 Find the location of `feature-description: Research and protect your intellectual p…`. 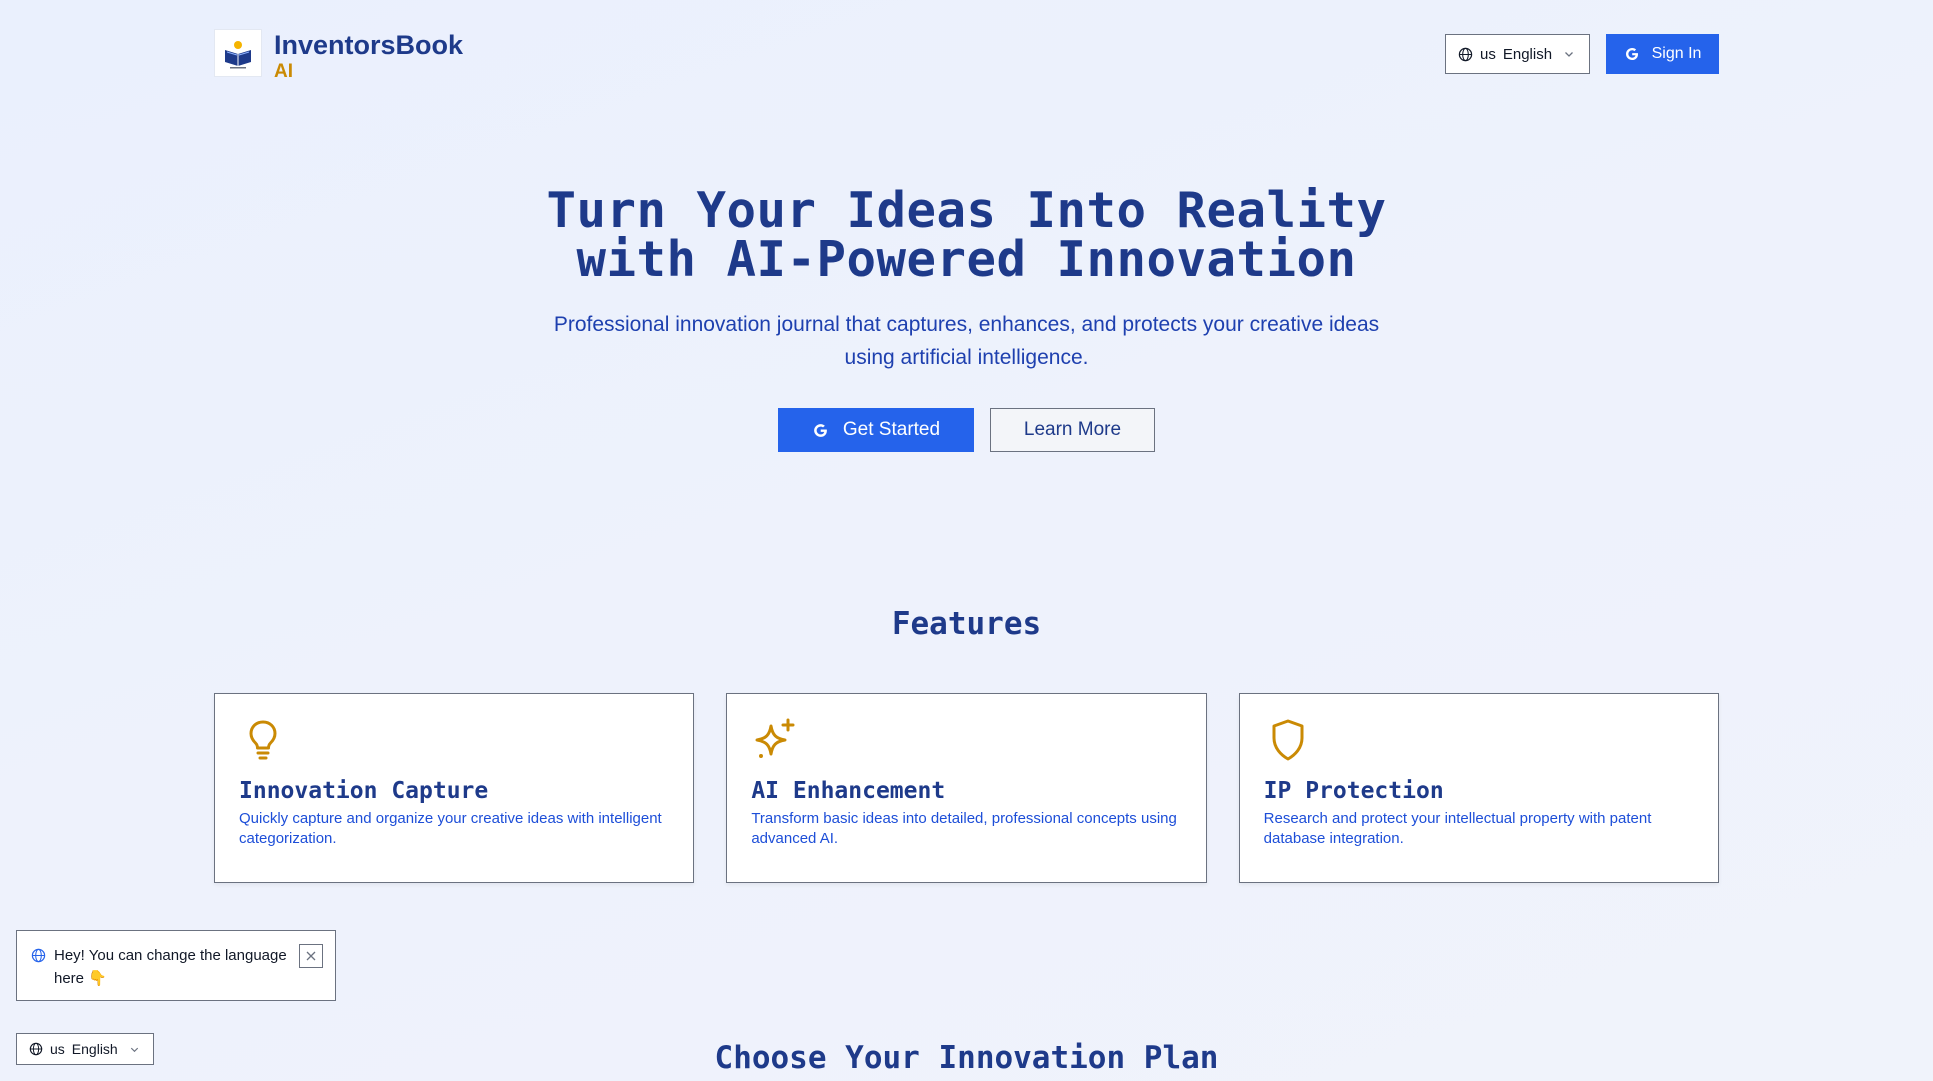

feature-description: Research and protect your intellectual p… is located at coordinates (1457, 828).